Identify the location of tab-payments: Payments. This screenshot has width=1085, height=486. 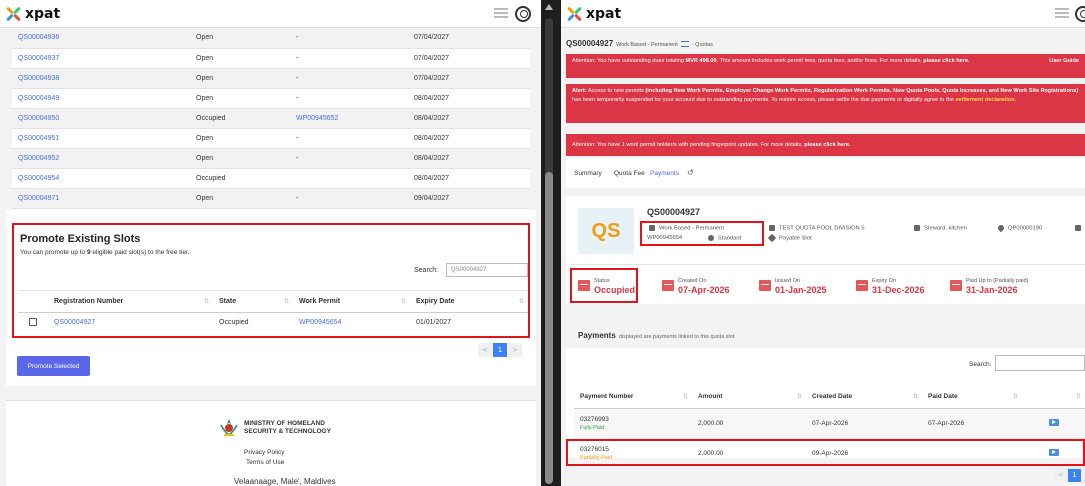
(664, 173).